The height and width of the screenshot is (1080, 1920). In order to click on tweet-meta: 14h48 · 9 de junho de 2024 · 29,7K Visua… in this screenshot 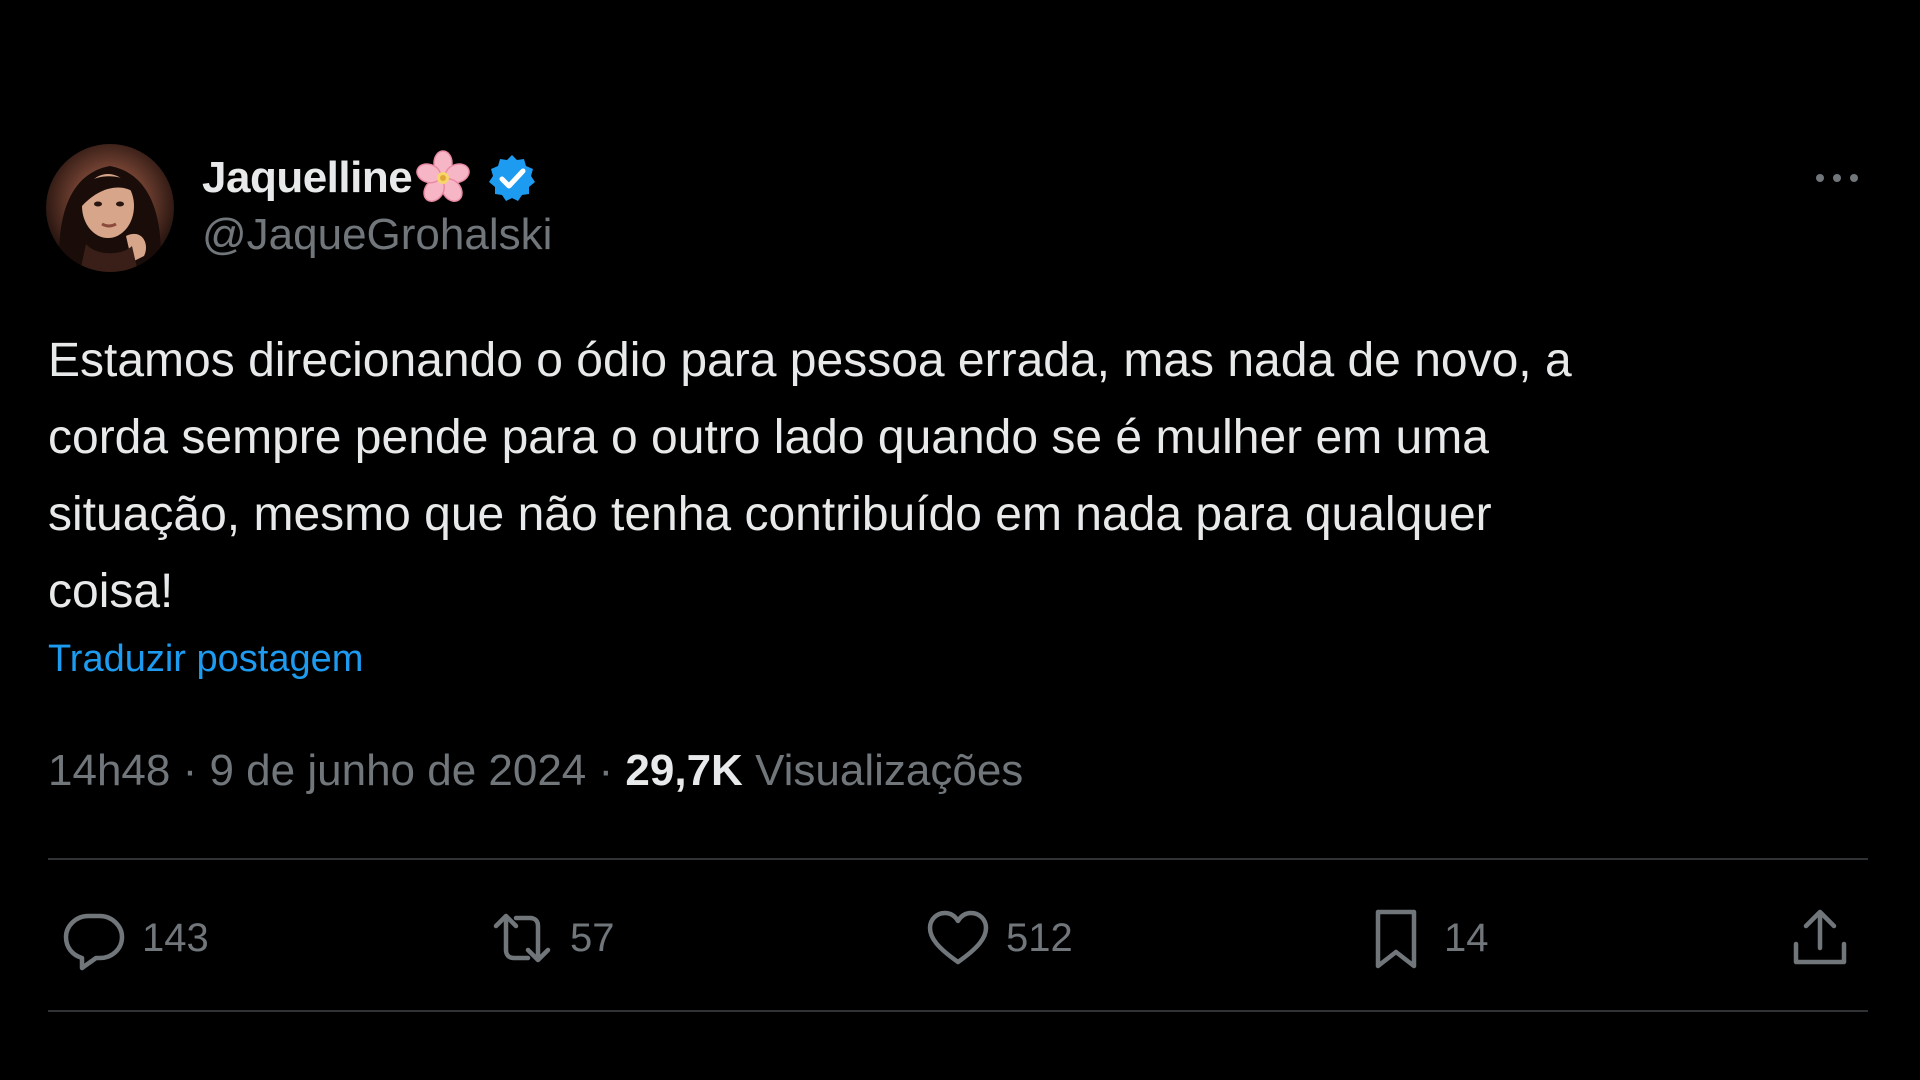, I will do `click(535, 771)`.